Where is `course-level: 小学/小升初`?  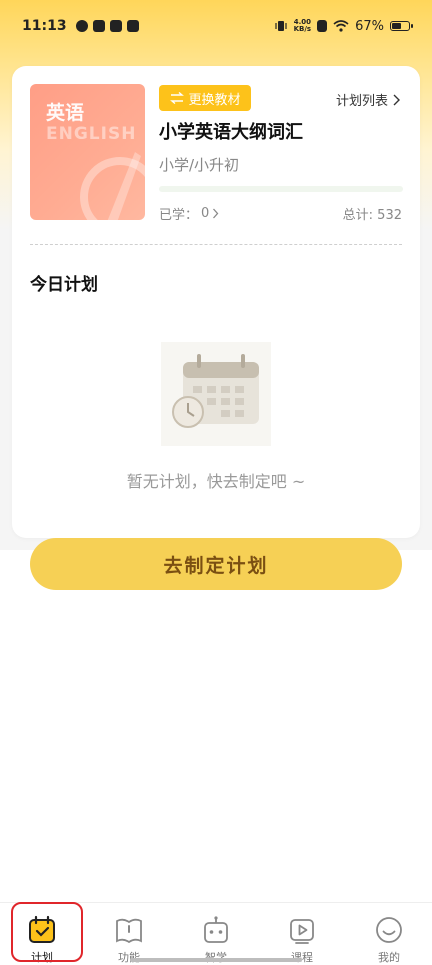
course-level: 小学/小升初 is located at coordinates (199, 165).